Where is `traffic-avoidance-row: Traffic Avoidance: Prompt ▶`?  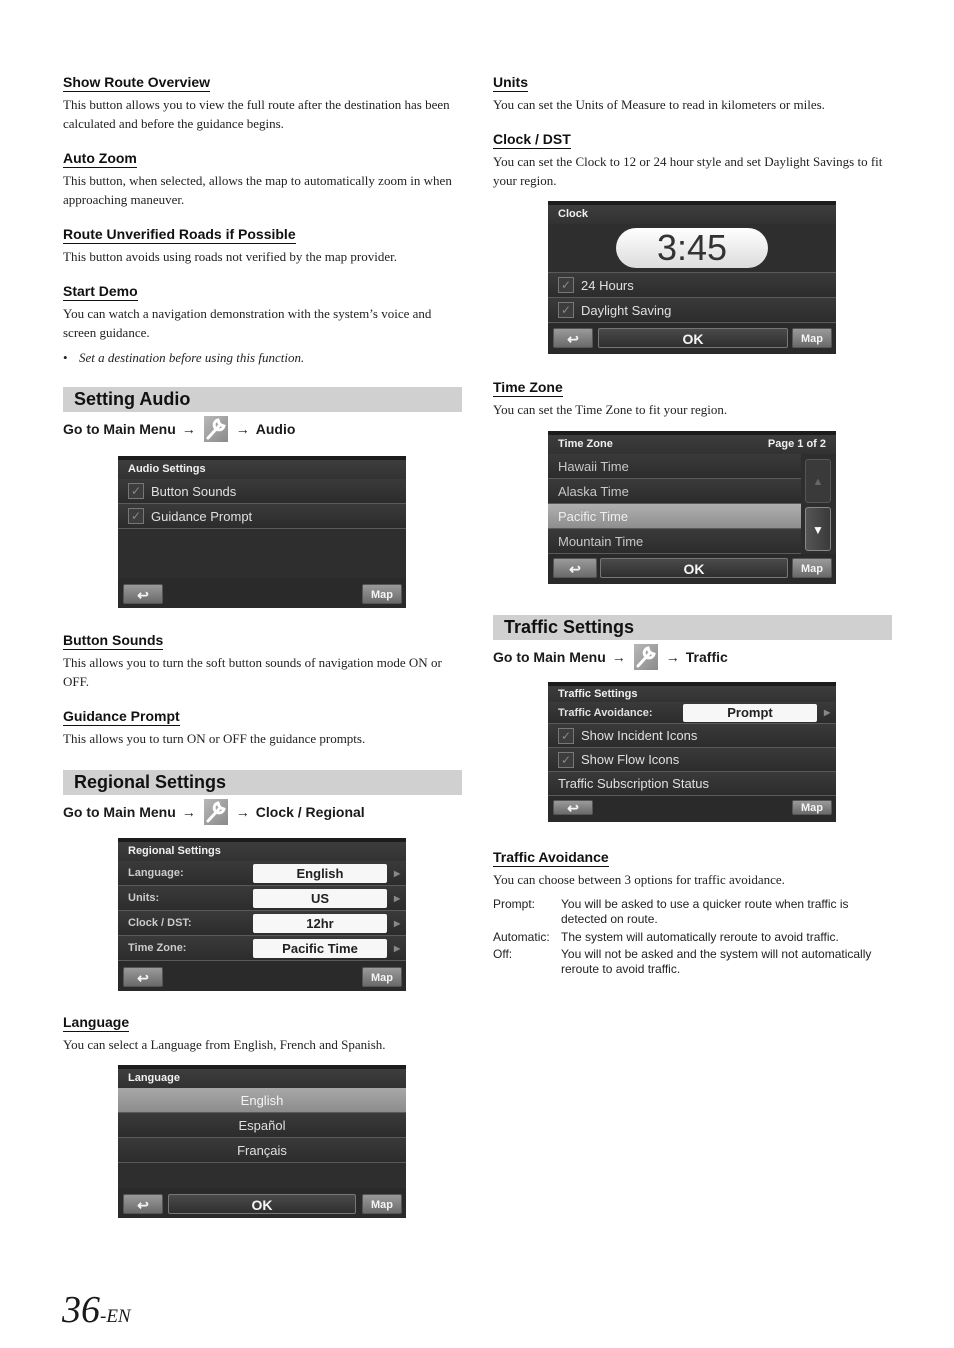 traffic-avoidance-row: Traffic Avoidance: Prompt ▶ is located at coordinates (692, 713).